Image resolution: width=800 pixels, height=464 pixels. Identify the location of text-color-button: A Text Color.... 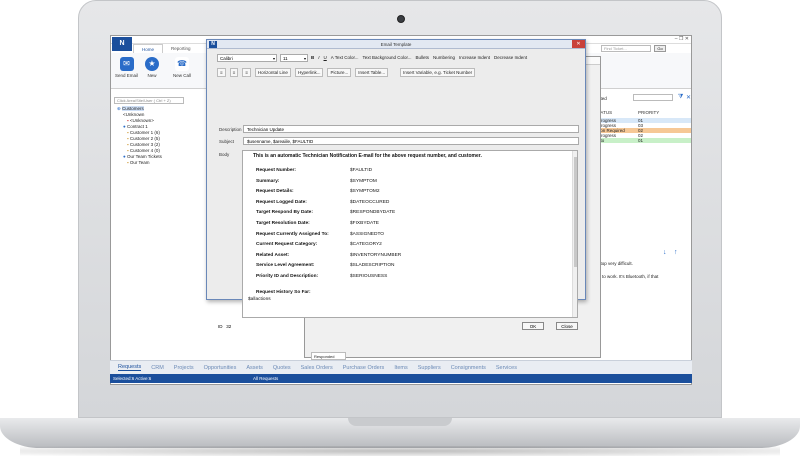
(345, 57).